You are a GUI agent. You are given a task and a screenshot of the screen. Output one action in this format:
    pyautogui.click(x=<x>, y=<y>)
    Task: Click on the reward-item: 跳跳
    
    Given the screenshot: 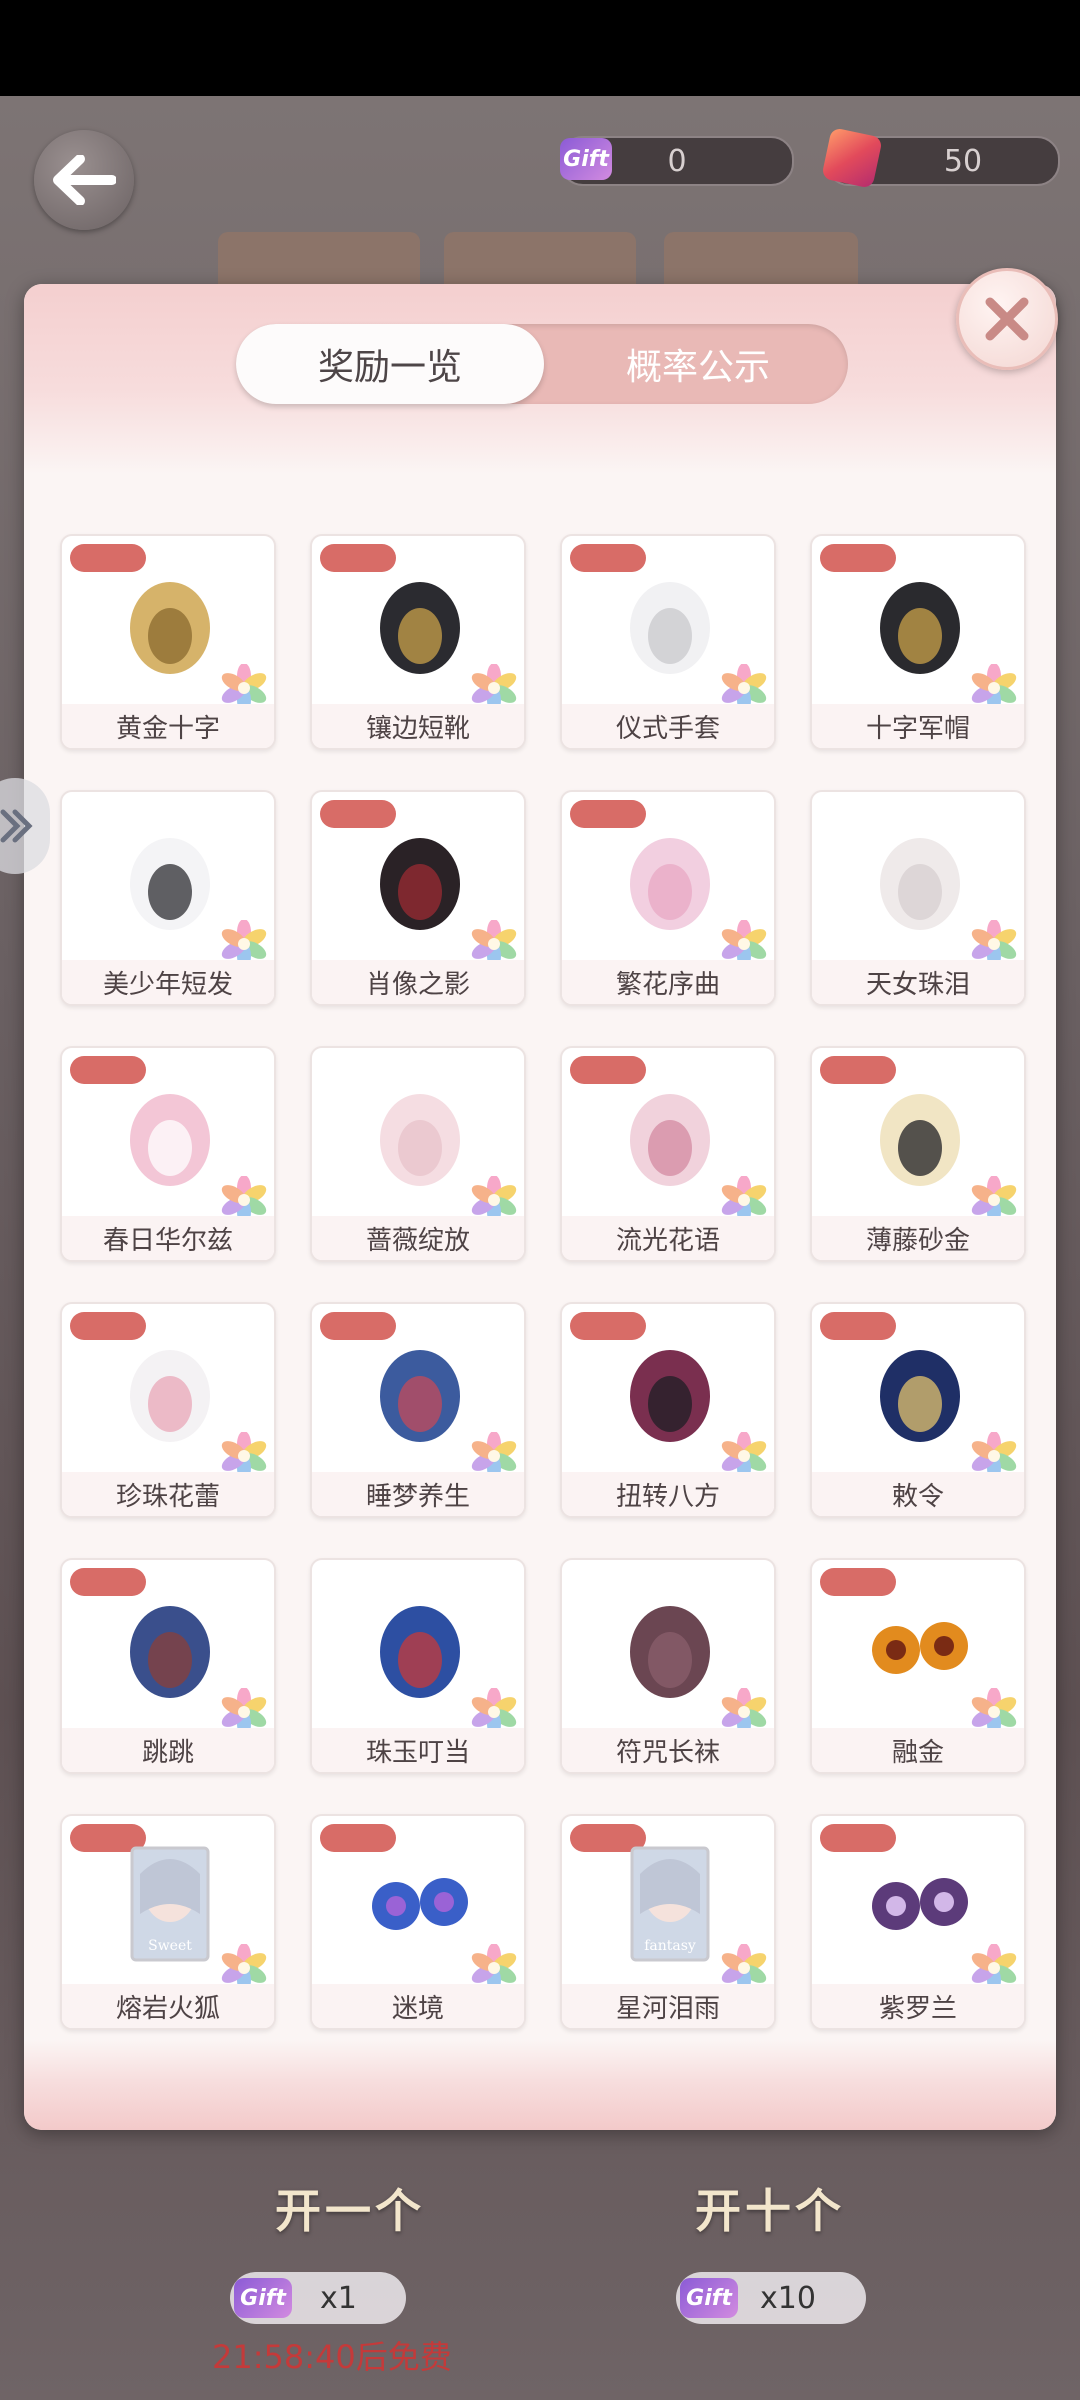 What is the action you would take?
    pyautogui.click(x=168, y=1666)
    